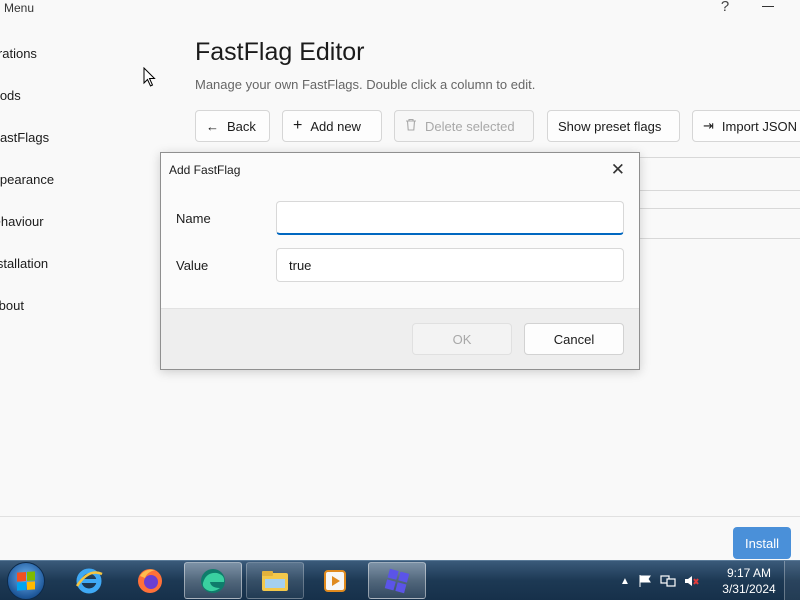  I want to click on edge-icon, so click(213, 580).